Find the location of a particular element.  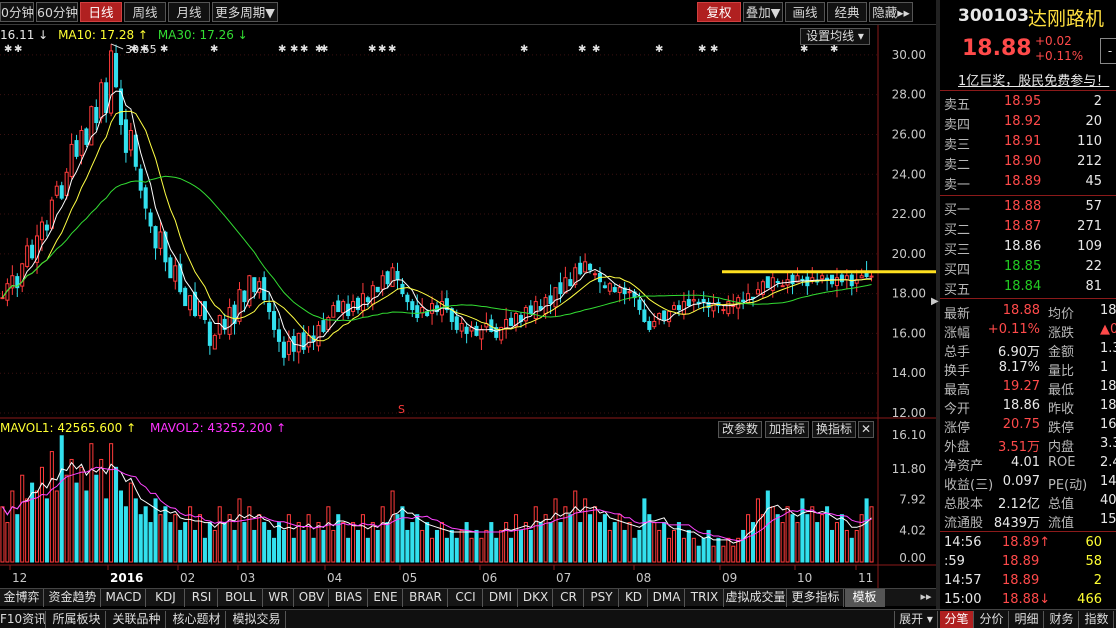

quote-tab-4: 指数 is located at coordinates (1097, 619).